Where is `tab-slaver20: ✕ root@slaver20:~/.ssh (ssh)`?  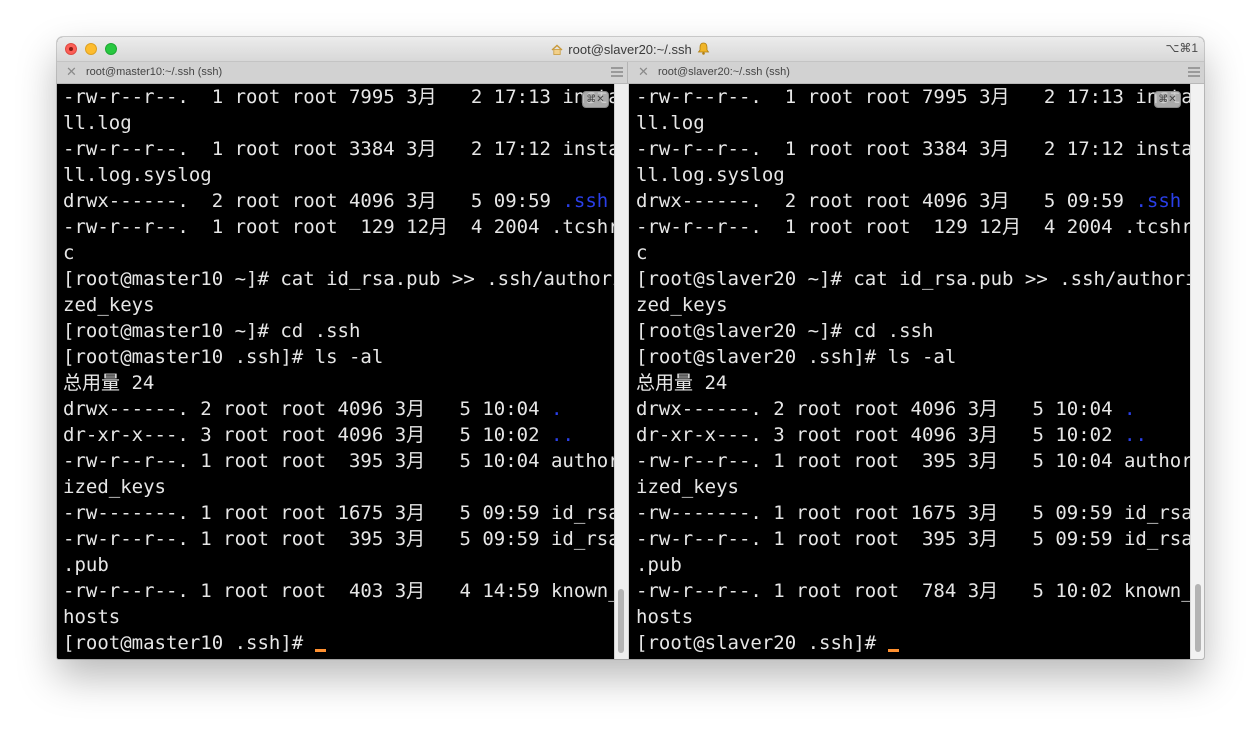 tab-slaver20: ✕ root@slaver20:~/.ssh (ssh) is located at coordinates (916, 72).